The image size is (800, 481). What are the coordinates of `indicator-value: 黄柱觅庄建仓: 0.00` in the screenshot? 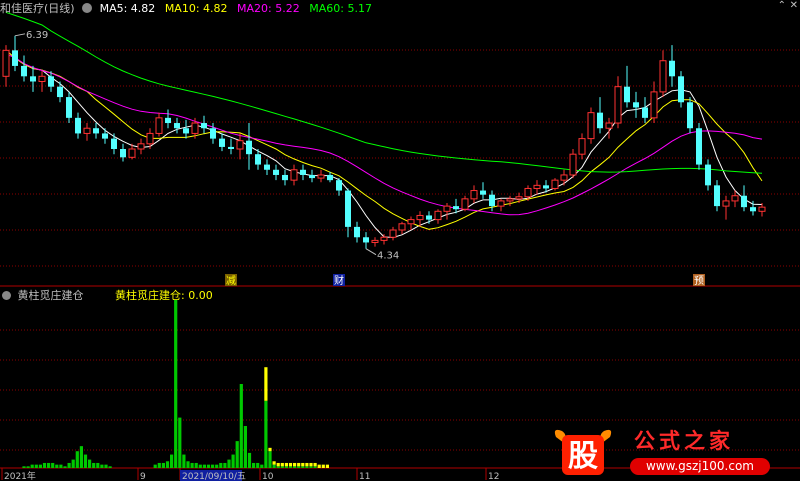 It's located at (164, 295).